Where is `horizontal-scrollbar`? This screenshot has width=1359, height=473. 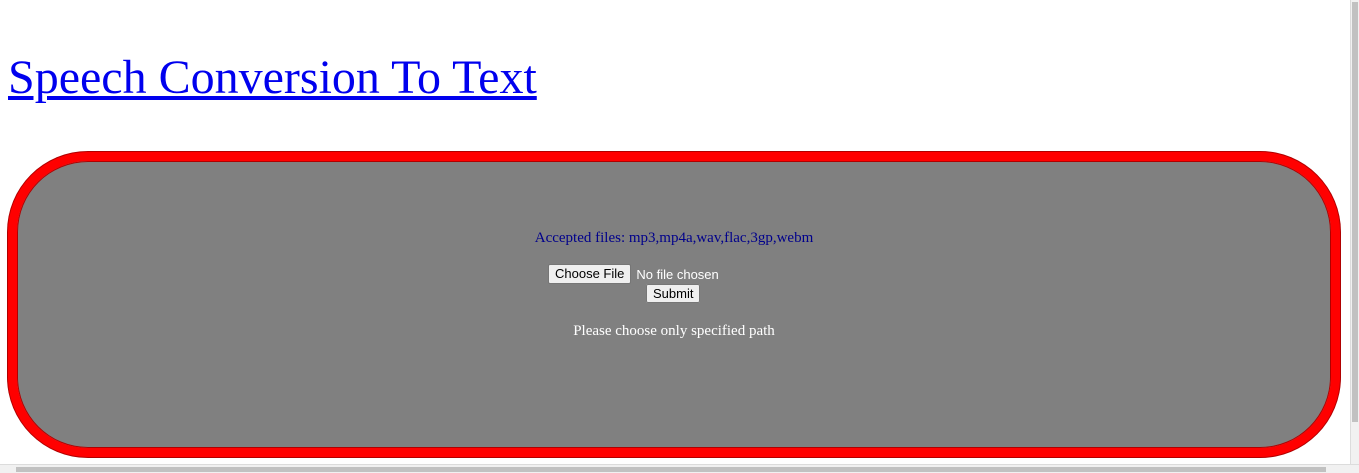 horizontal-scrollbar is located at coordinates (679, 468).